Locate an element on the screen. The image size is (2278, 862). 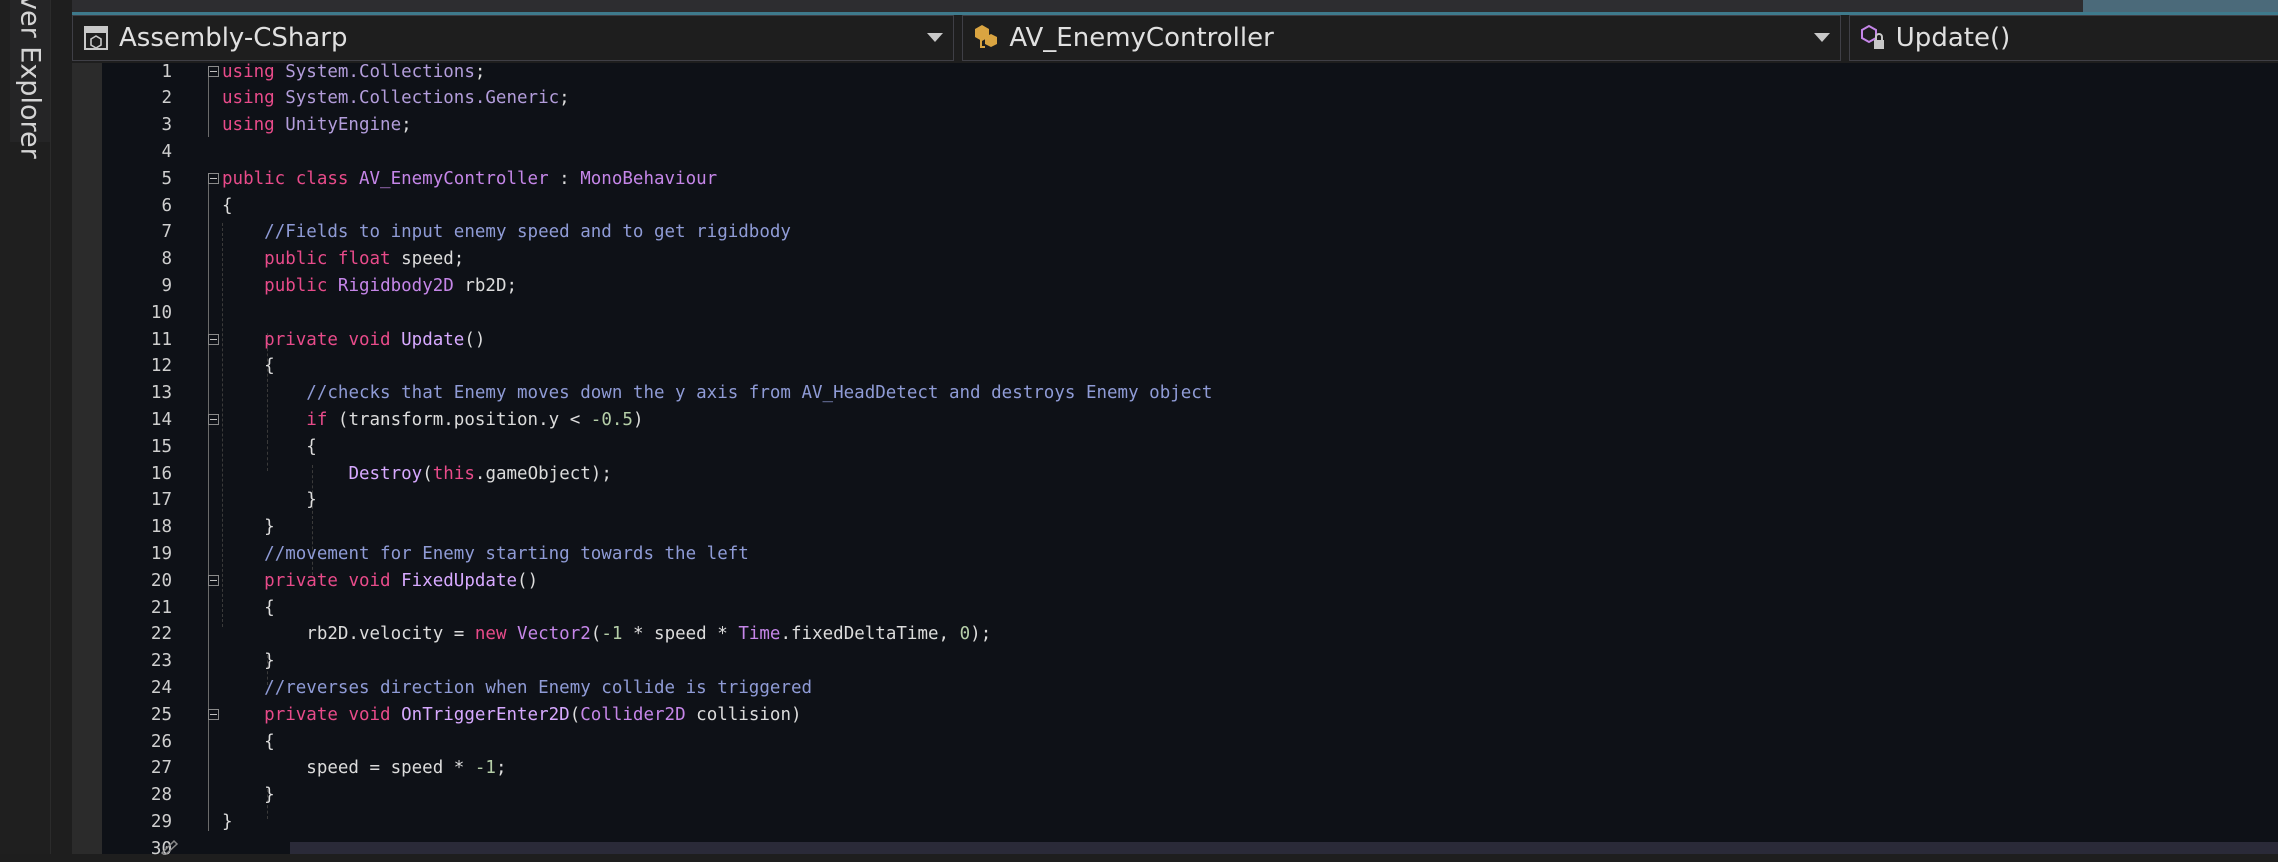
code-token: speed = speed * is located at coordinates (348, 768).